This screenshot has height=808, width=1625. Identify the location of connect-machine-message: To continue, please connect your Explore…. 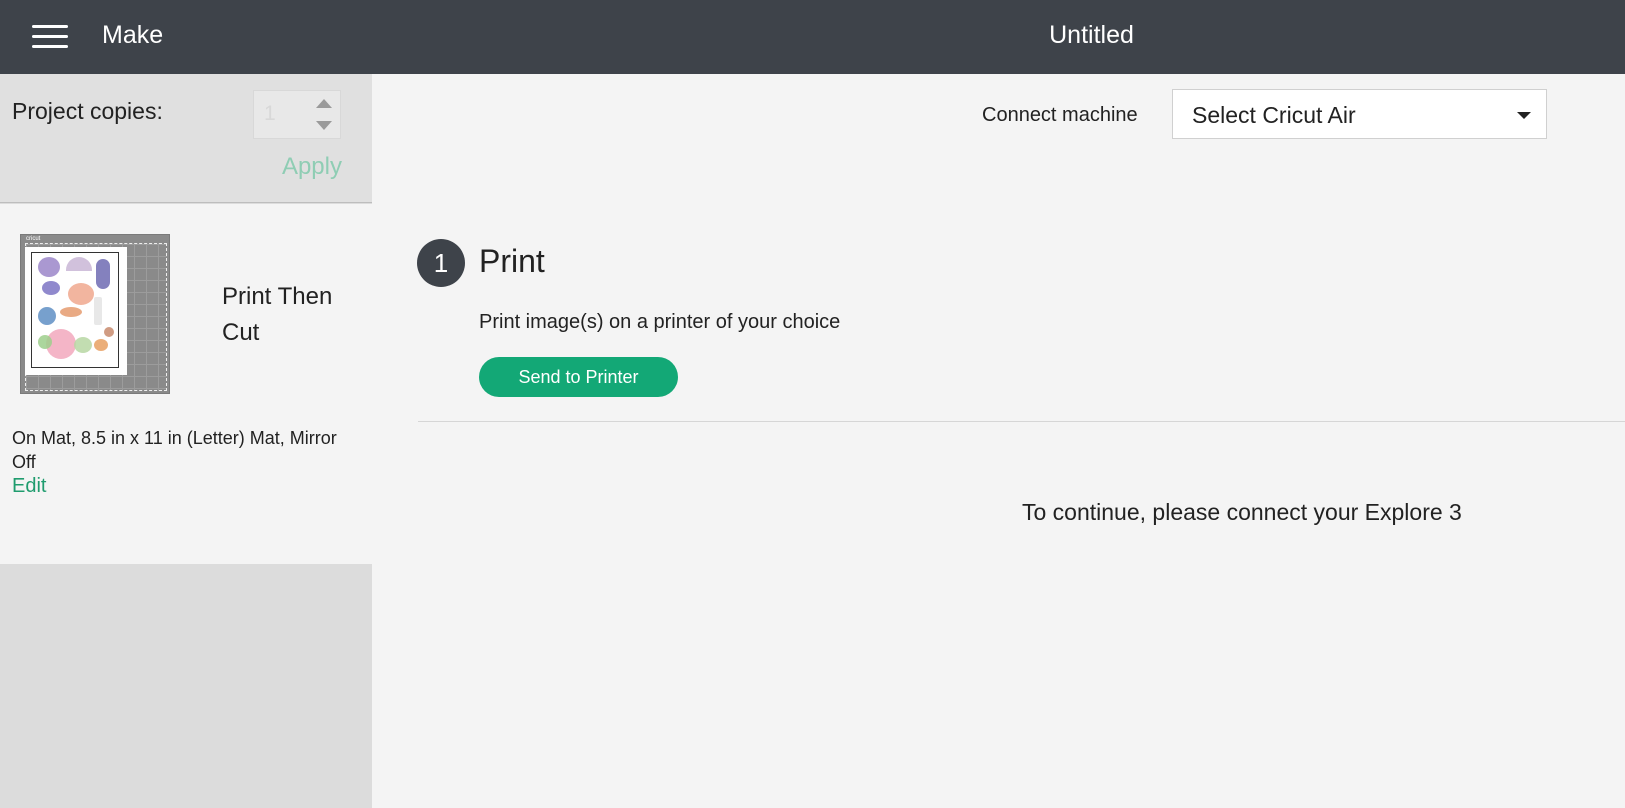
(1242, 512).